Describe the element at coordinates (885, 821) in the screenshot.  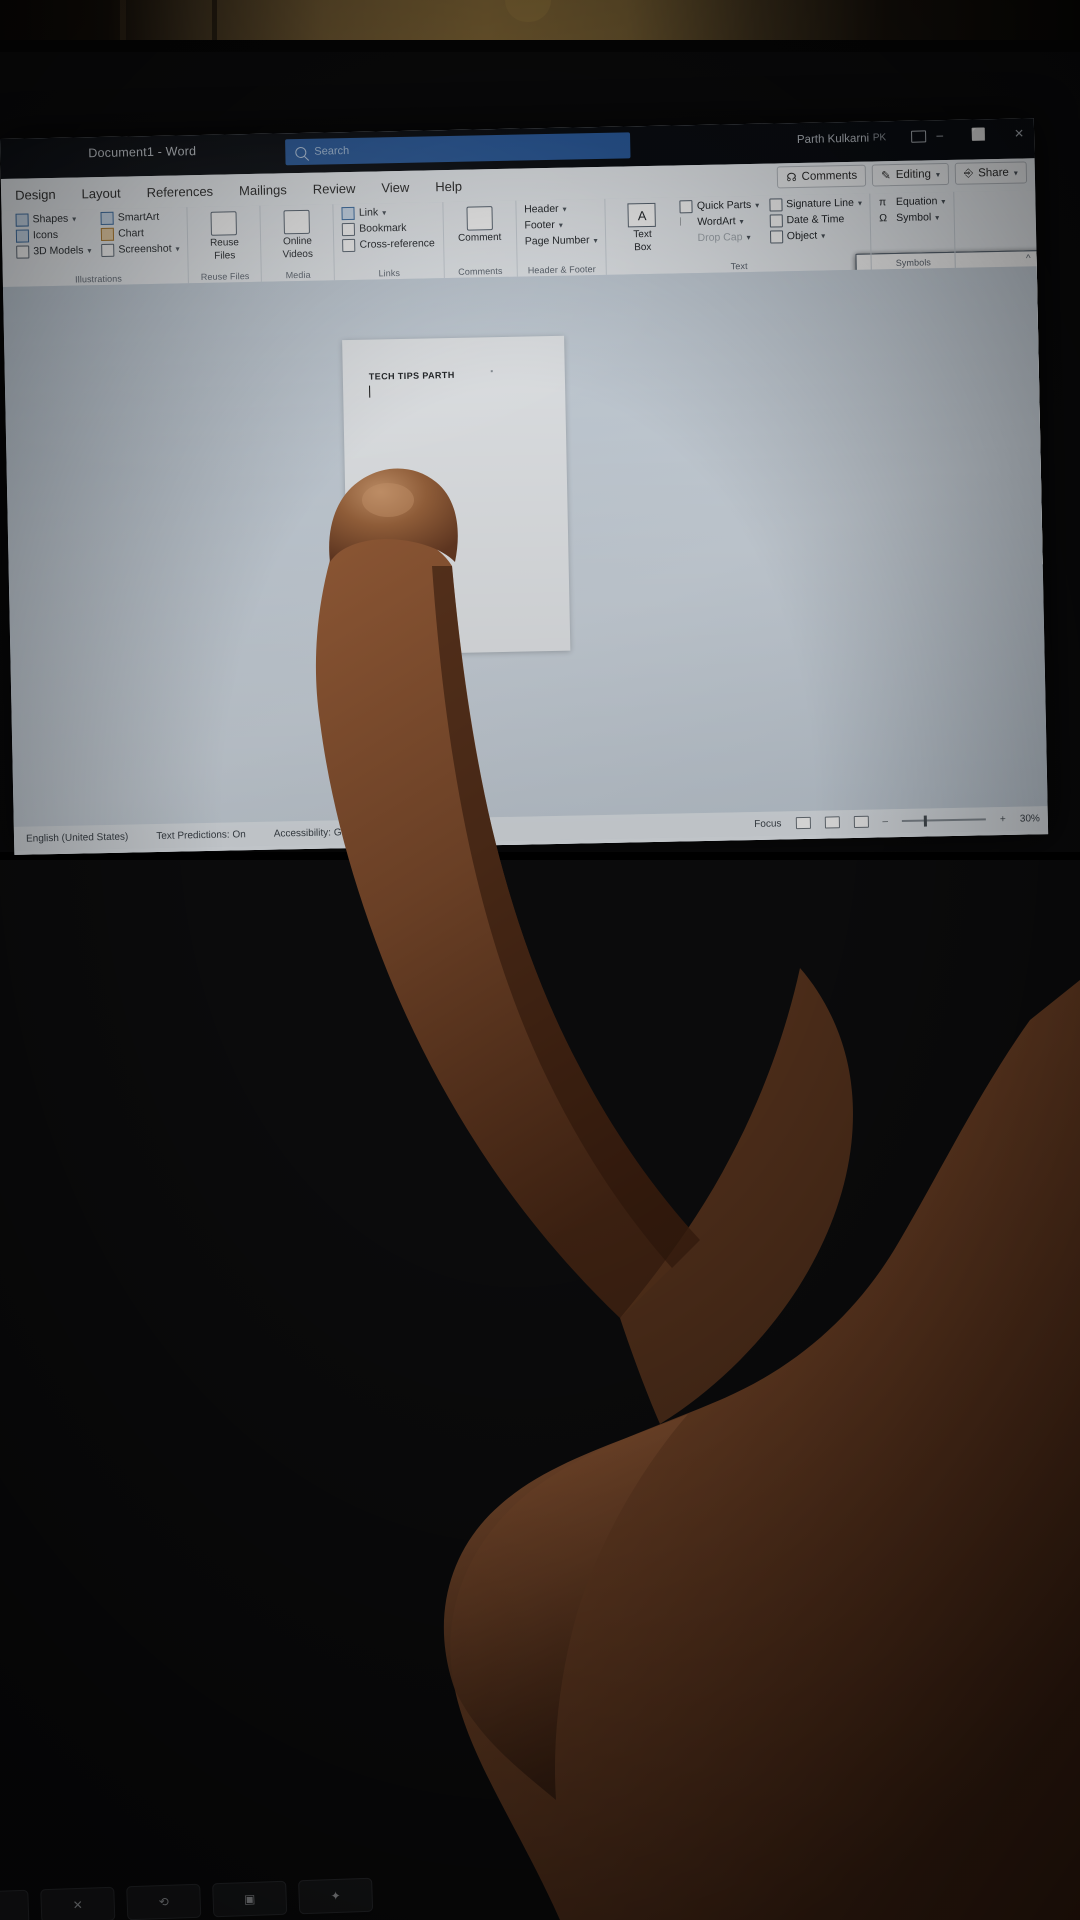
I see `zoom-out-button: –` at that location.